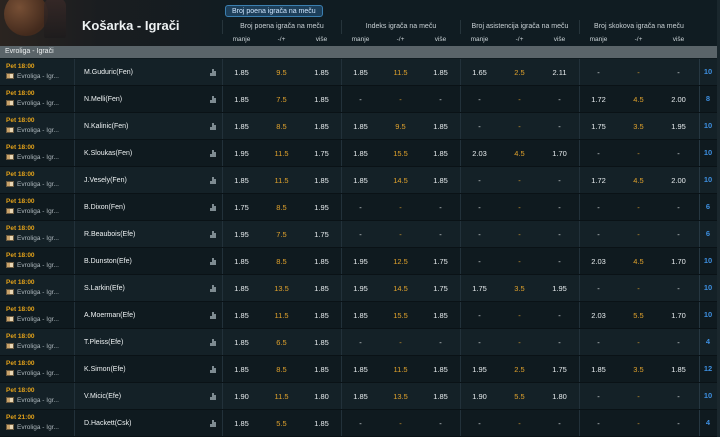 Image resolution: width=720 pixels, height=437 pixels. Describe the element at coordinates (678, 180) in the screenshot. I see `odds-over: 2.00` at that location.